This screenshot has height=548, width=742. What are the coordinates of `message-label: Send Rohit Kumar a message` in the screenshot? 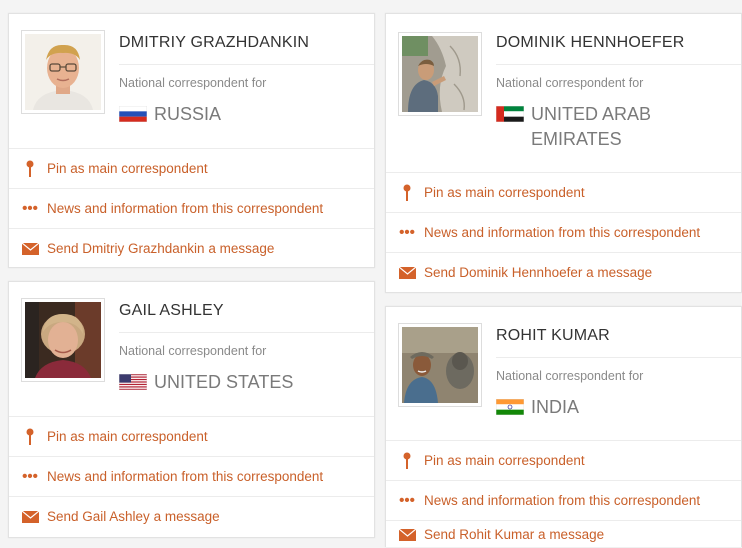 It's located at (514, 534).